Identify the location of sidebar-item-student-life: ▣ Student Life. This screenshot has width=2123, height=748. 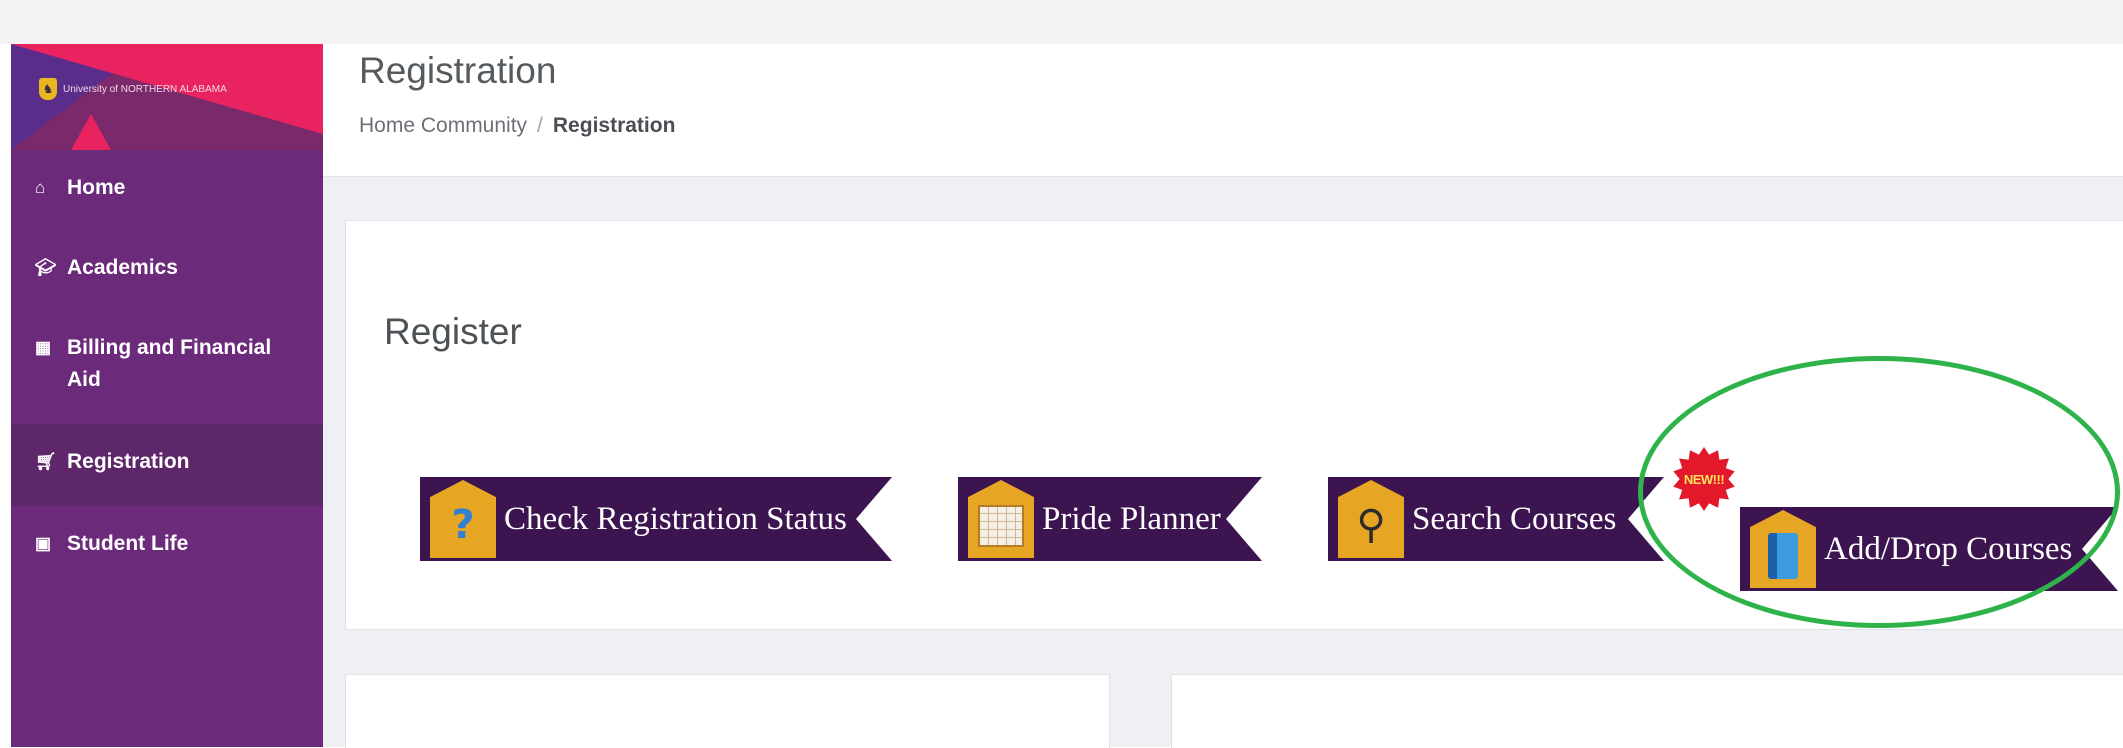
(167, 547).